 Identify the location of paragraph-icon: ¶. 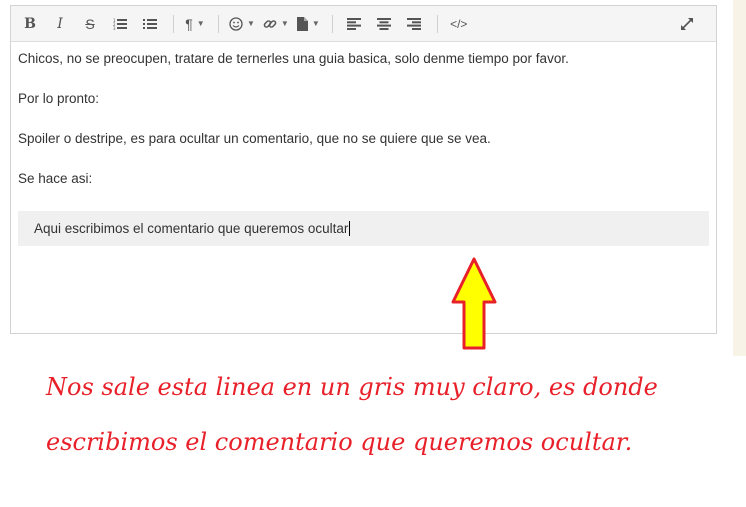
(189, 23).